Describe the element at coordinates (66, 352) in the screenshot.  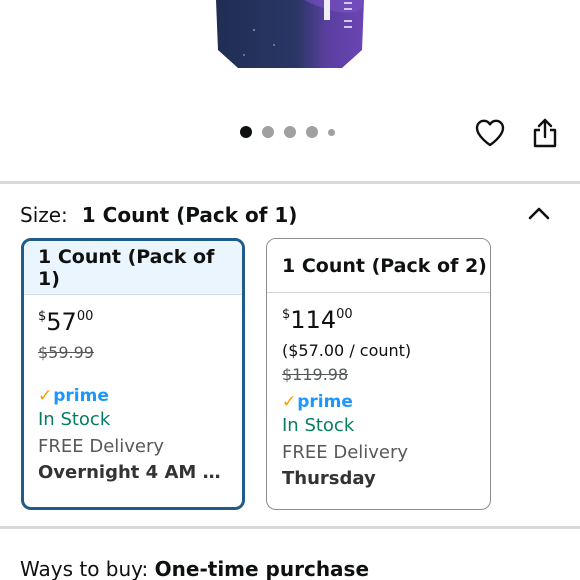
I see `list-price: $59.99` at that location.